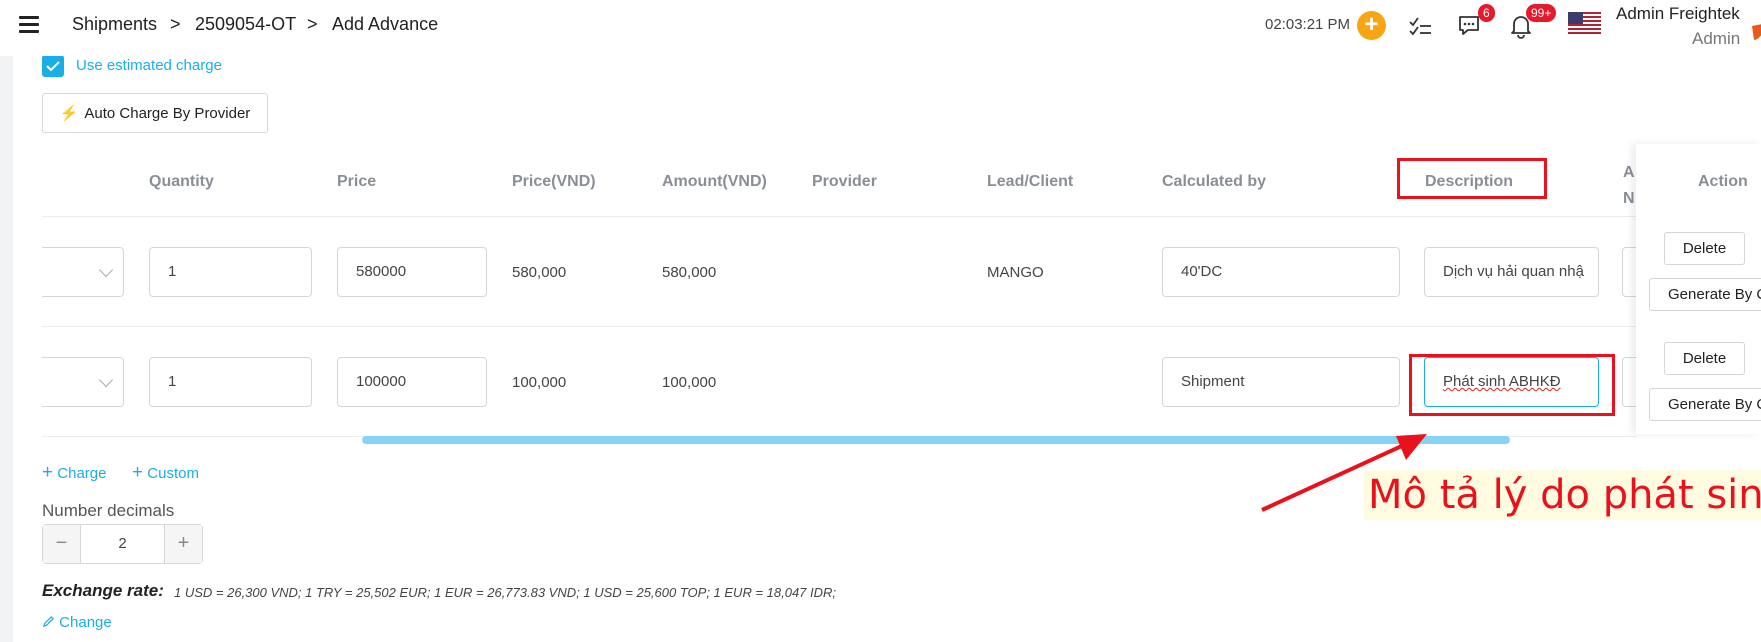  Describe the element at coordinates (1629, 185) in the screenshot. I see `column-header-partial: AN` at that location.